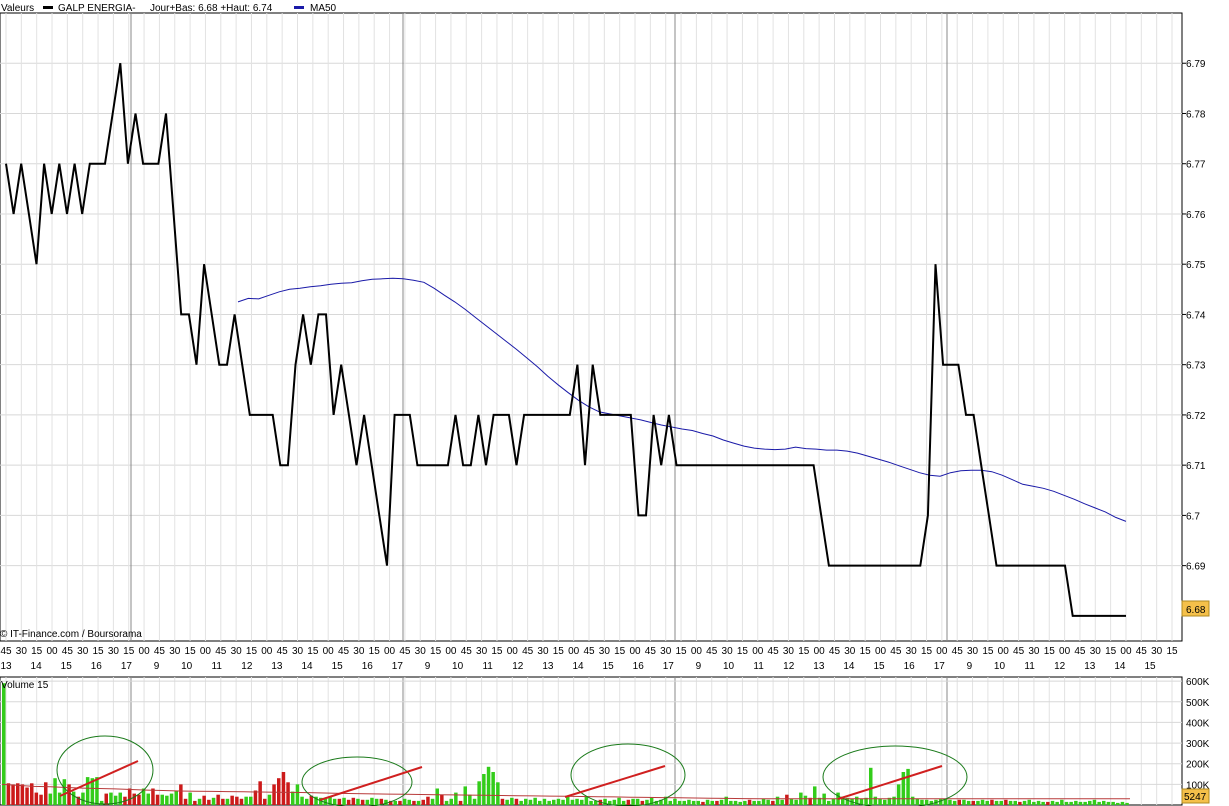 The height and width of the screenshot is (806, 1229). What do you see at coordinates (299, 7) in the screenshot?
I see `ma50-legend-swatch` at bounding box center [299, 7].